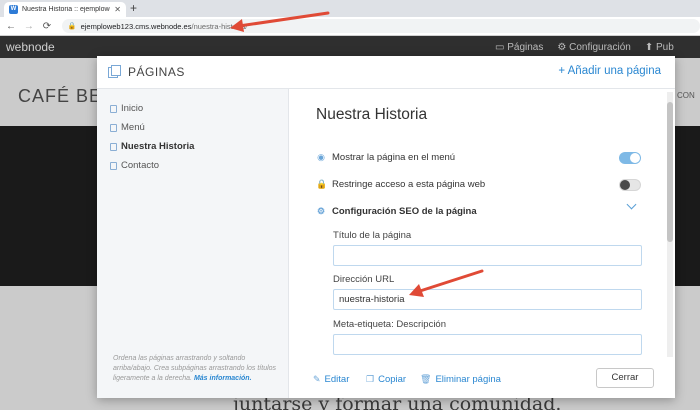 The image size is (700, 410). I want to click on seo-settings-row: ⚙ Configuración SEO de la página, so click(396, 211).